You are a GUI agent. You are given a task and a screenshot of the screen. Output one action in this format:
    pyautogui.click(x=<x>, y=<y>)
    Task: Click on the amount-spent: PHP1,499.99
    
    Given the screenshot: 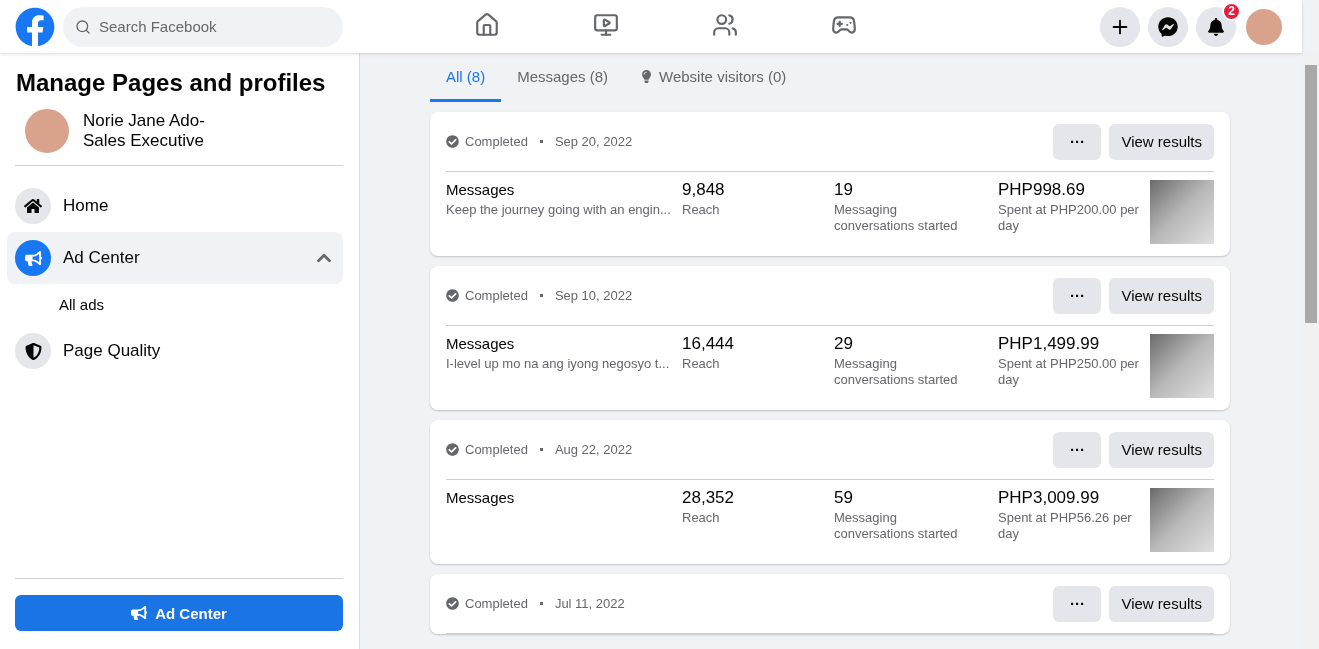 What is the action you would take?
    pyautogui.click(x=1049, y=344)
    